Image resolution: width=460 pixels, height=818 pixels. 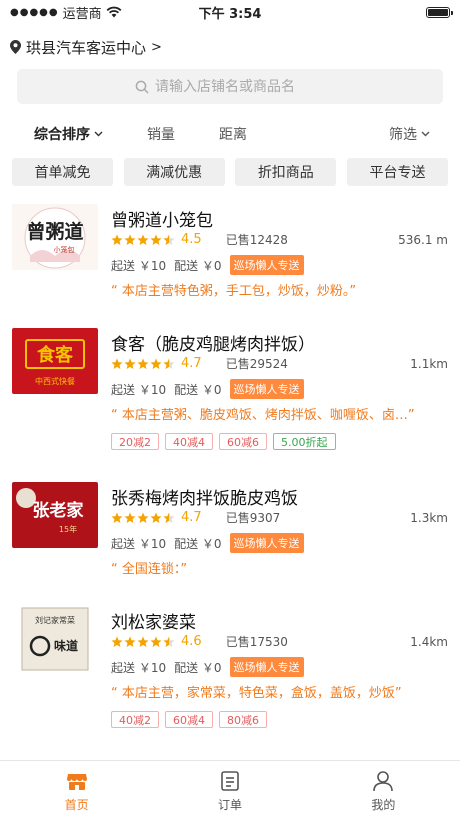 I want to click on sold-count: 已售29524, so click(x=256, y=364).